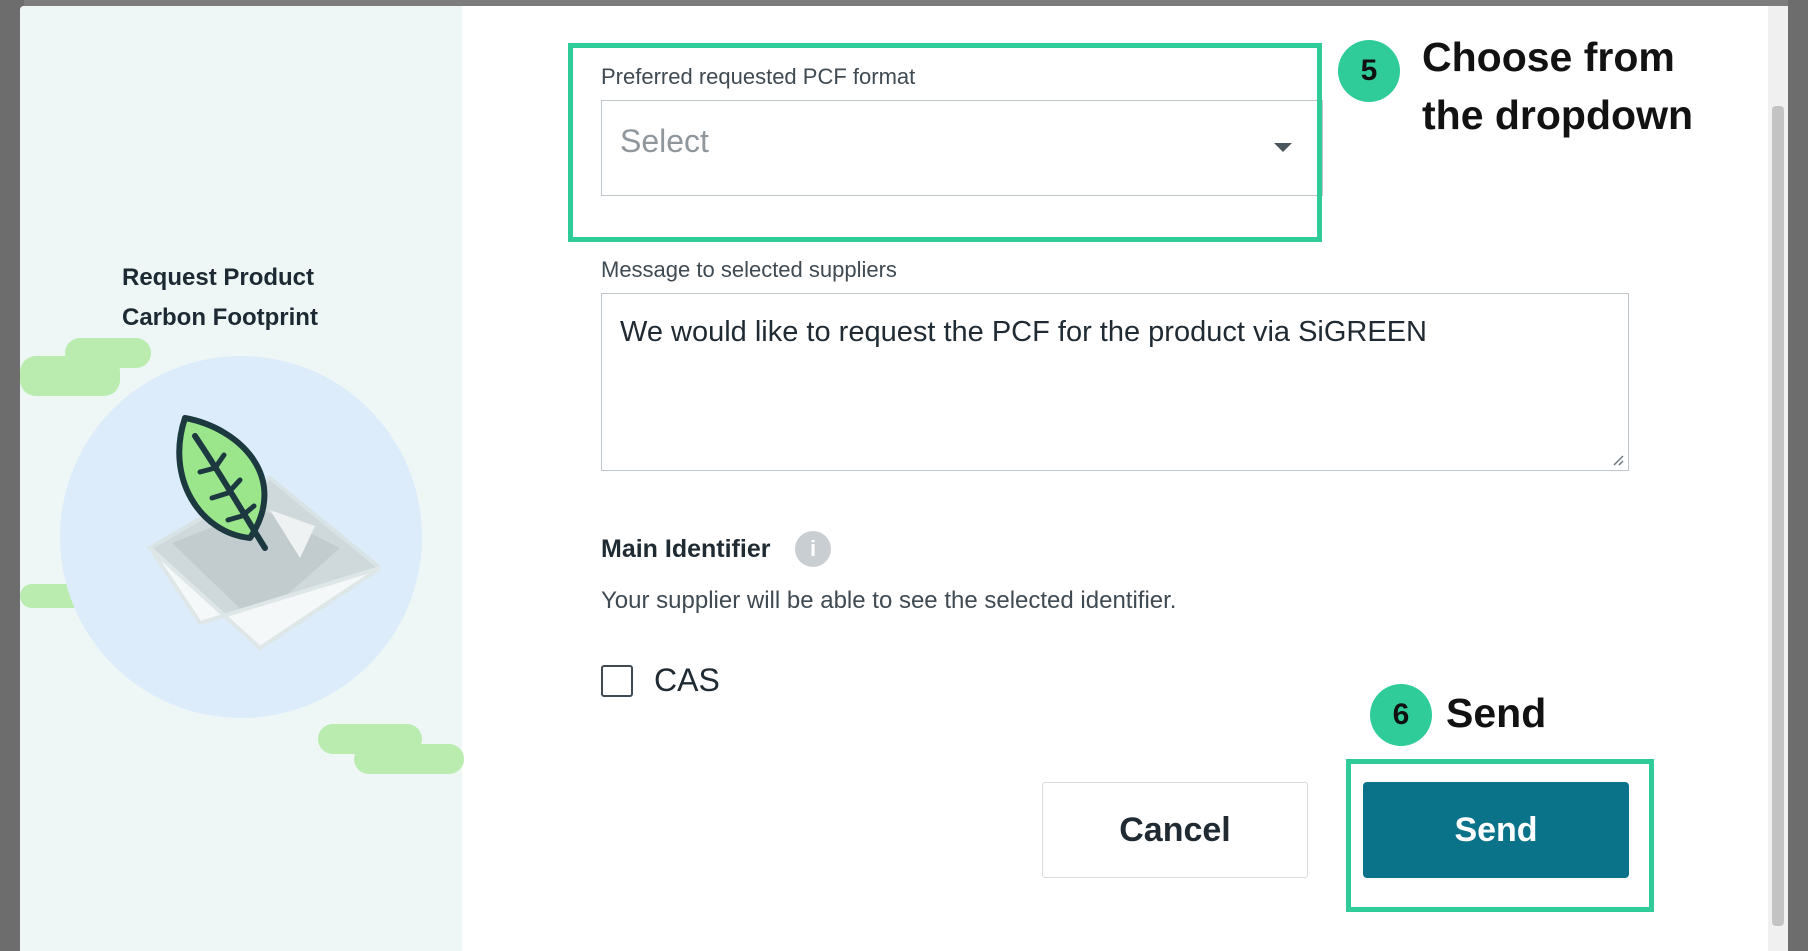 The image size is (1808, 951). What do you see at coordinates (218, 277) in the screenshot?
I see `modal-title-line1: Request Product` at bounding box center [218, 277].